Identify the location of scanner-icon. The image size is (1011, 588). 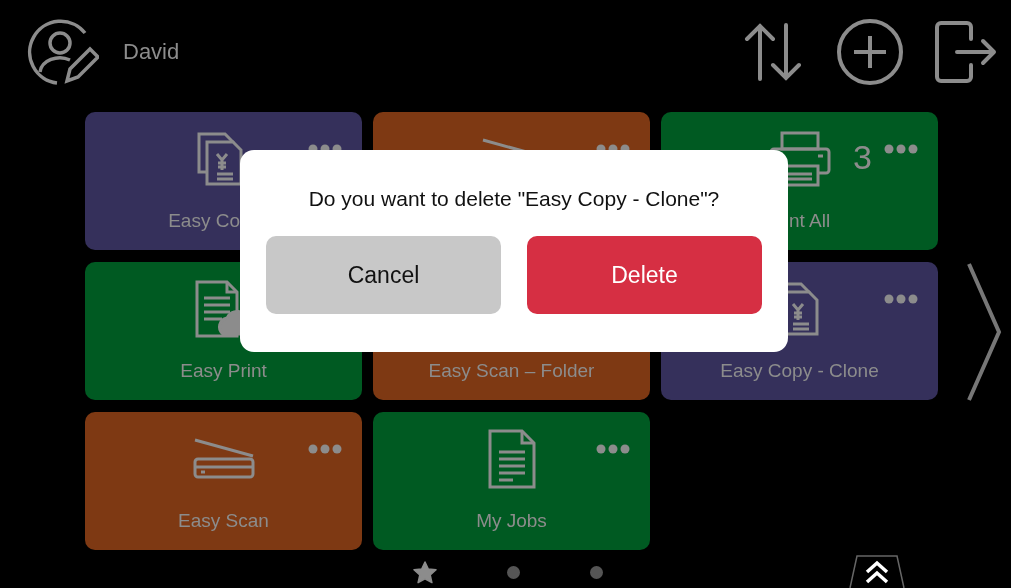
(223, 459).